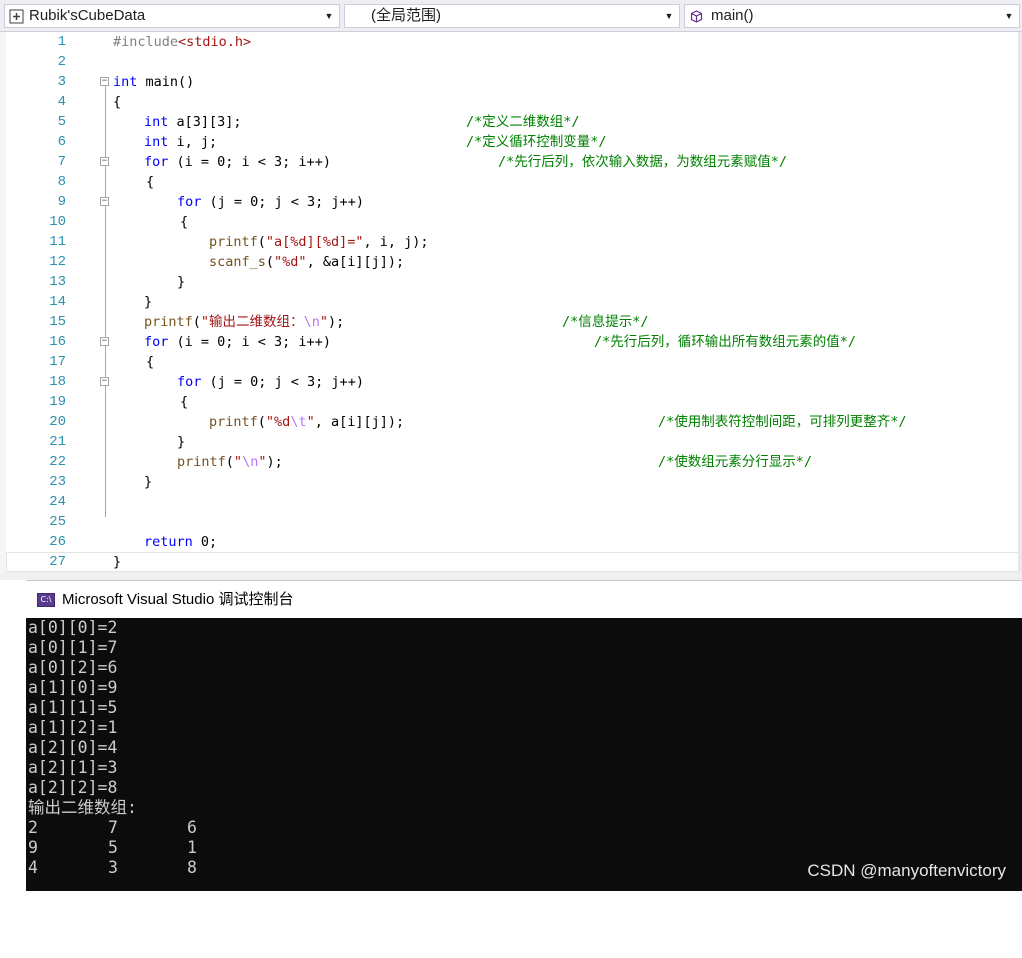 This screenshot has width=1022, height=958. I want to click on console-input-line: a[1][1]=5, so click(73, 707).